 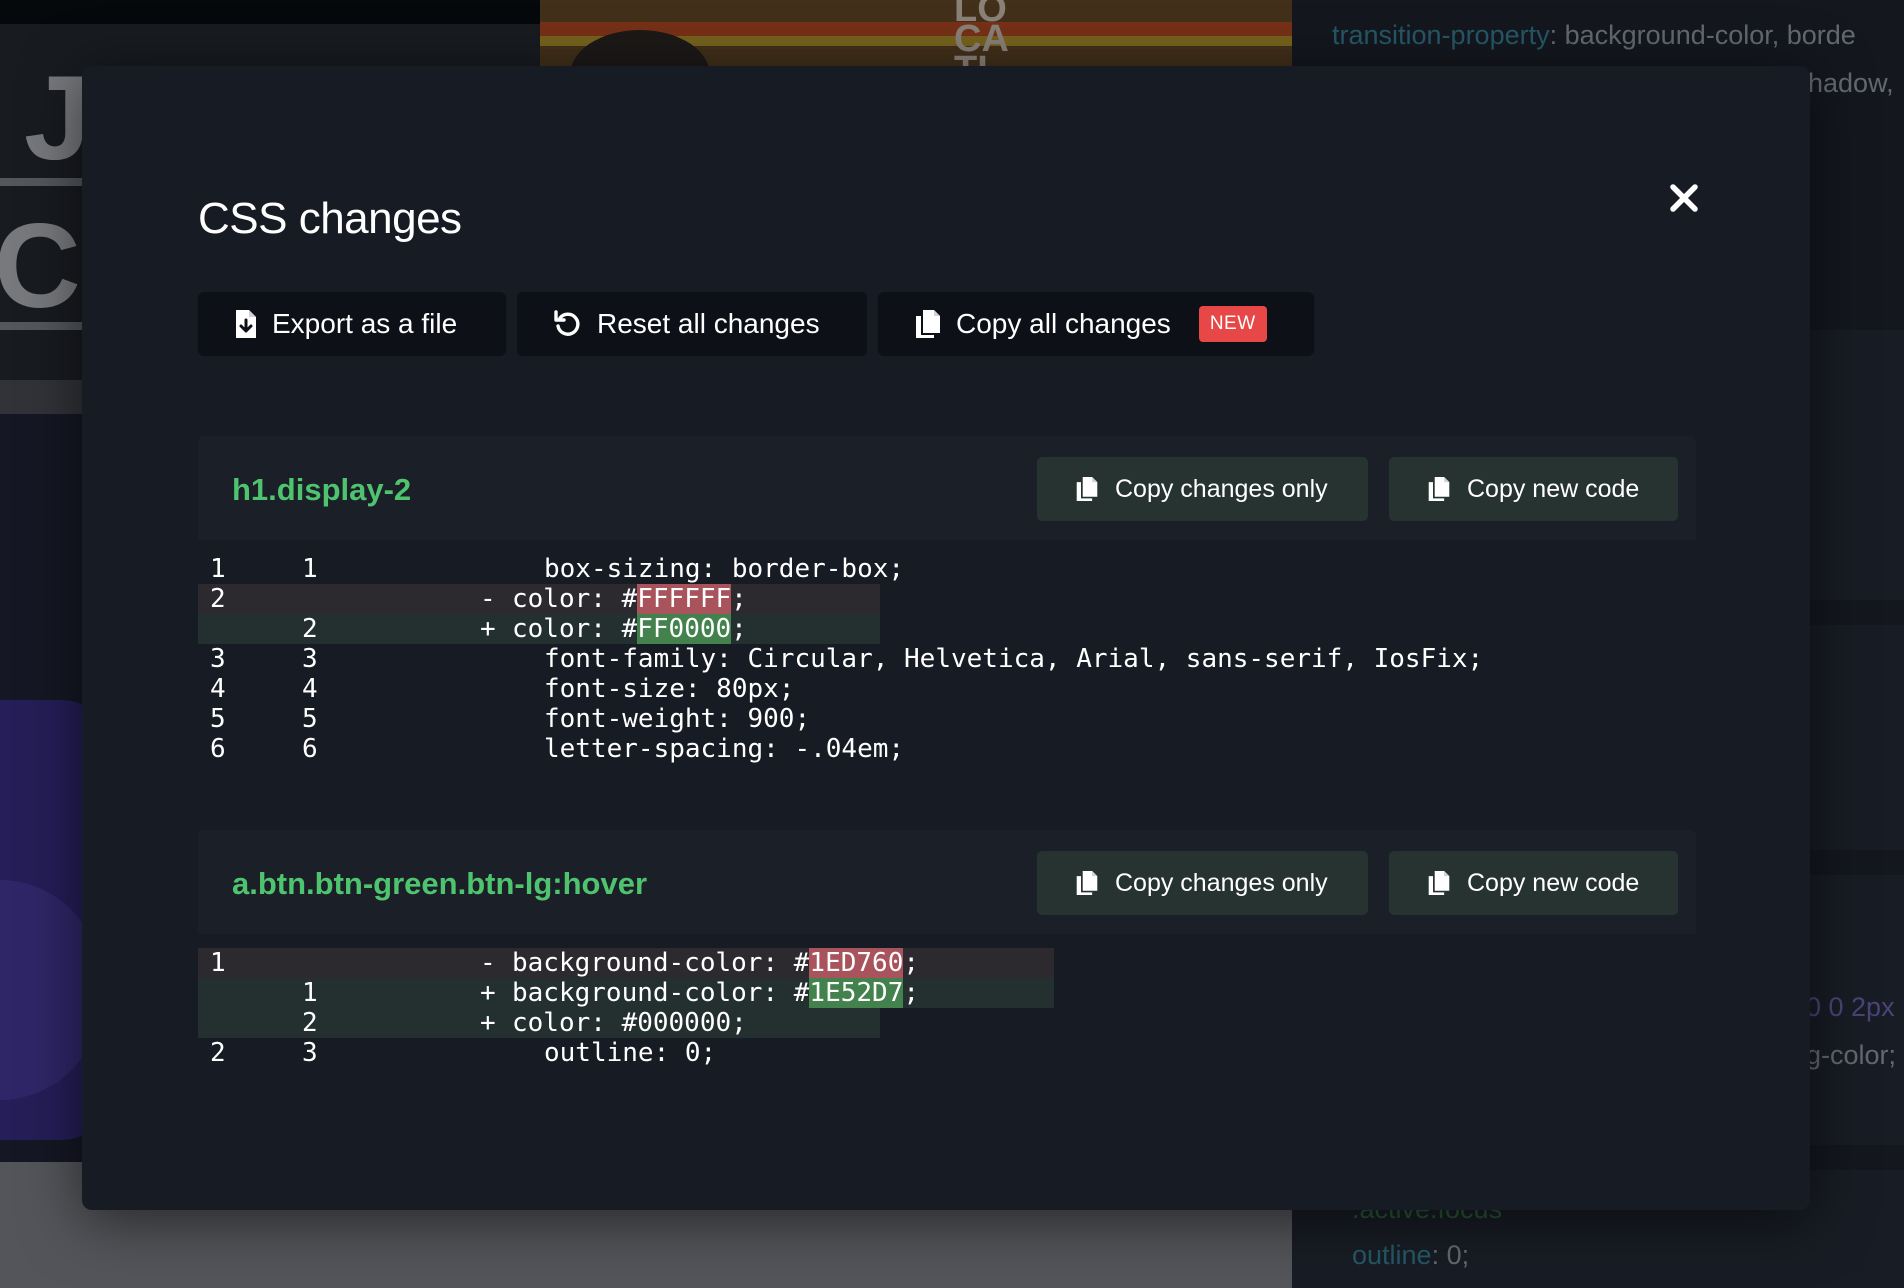 What do you see at coordinates (629, 1023) in the screenshot?
I see `diff-code: color: #000000;` at bounding box center [629, 1023].